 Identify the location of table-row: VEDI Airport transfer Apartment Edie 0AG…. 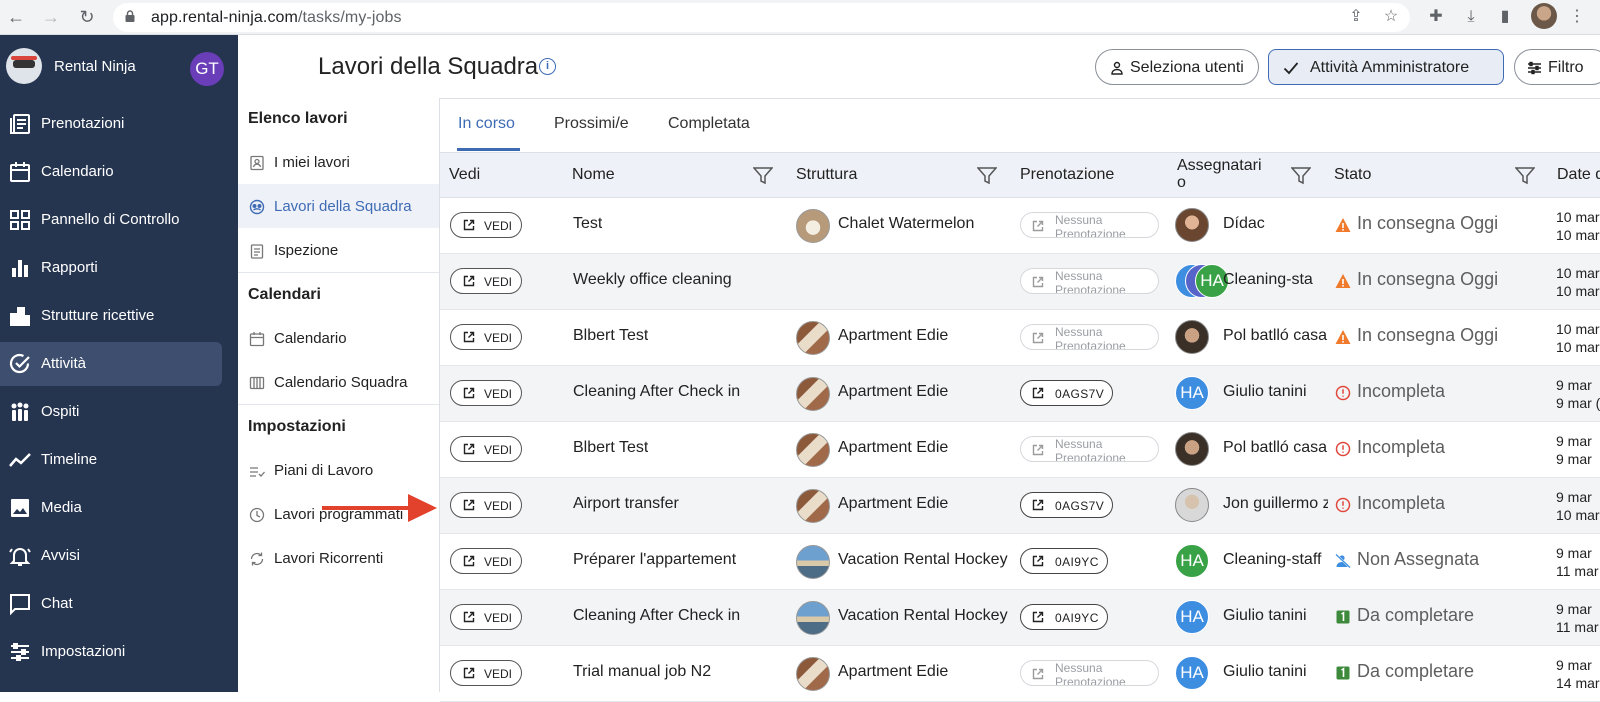
(1020, 506).